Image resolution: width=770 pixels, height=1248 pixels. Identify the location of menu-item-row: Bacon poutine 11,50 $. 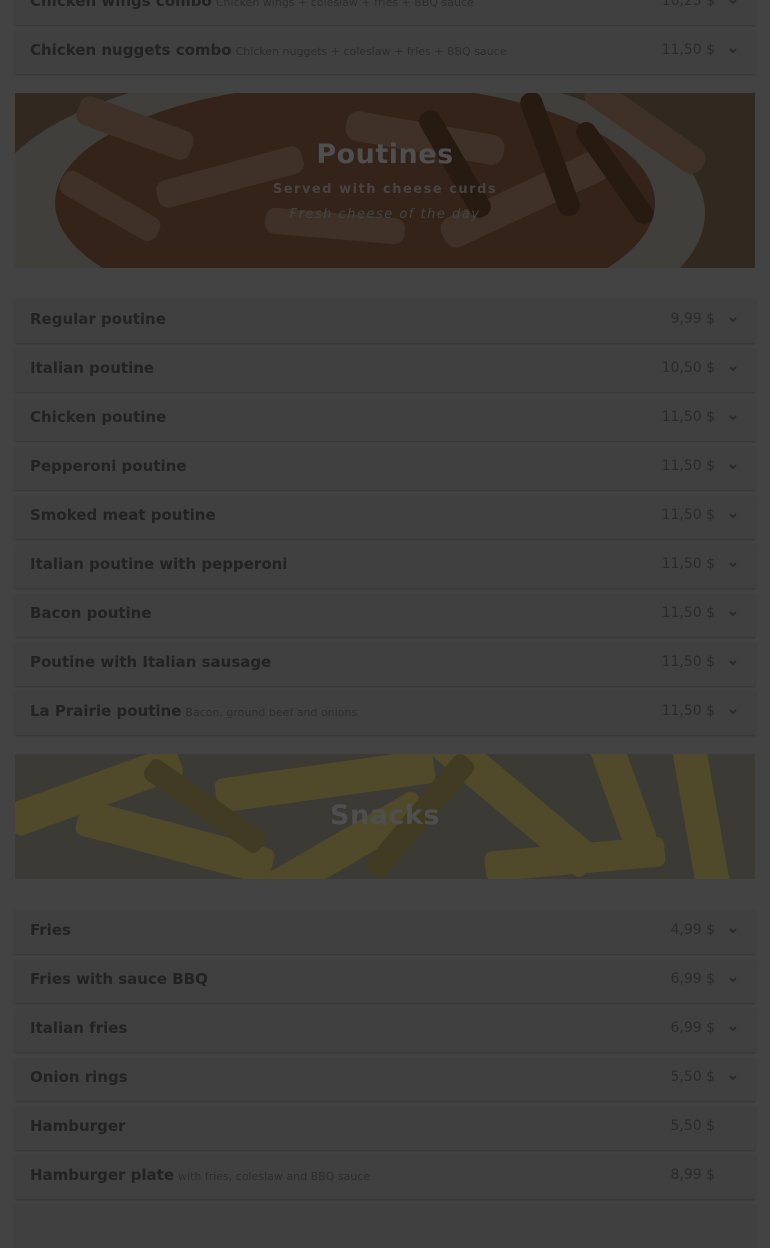
(385, 615).